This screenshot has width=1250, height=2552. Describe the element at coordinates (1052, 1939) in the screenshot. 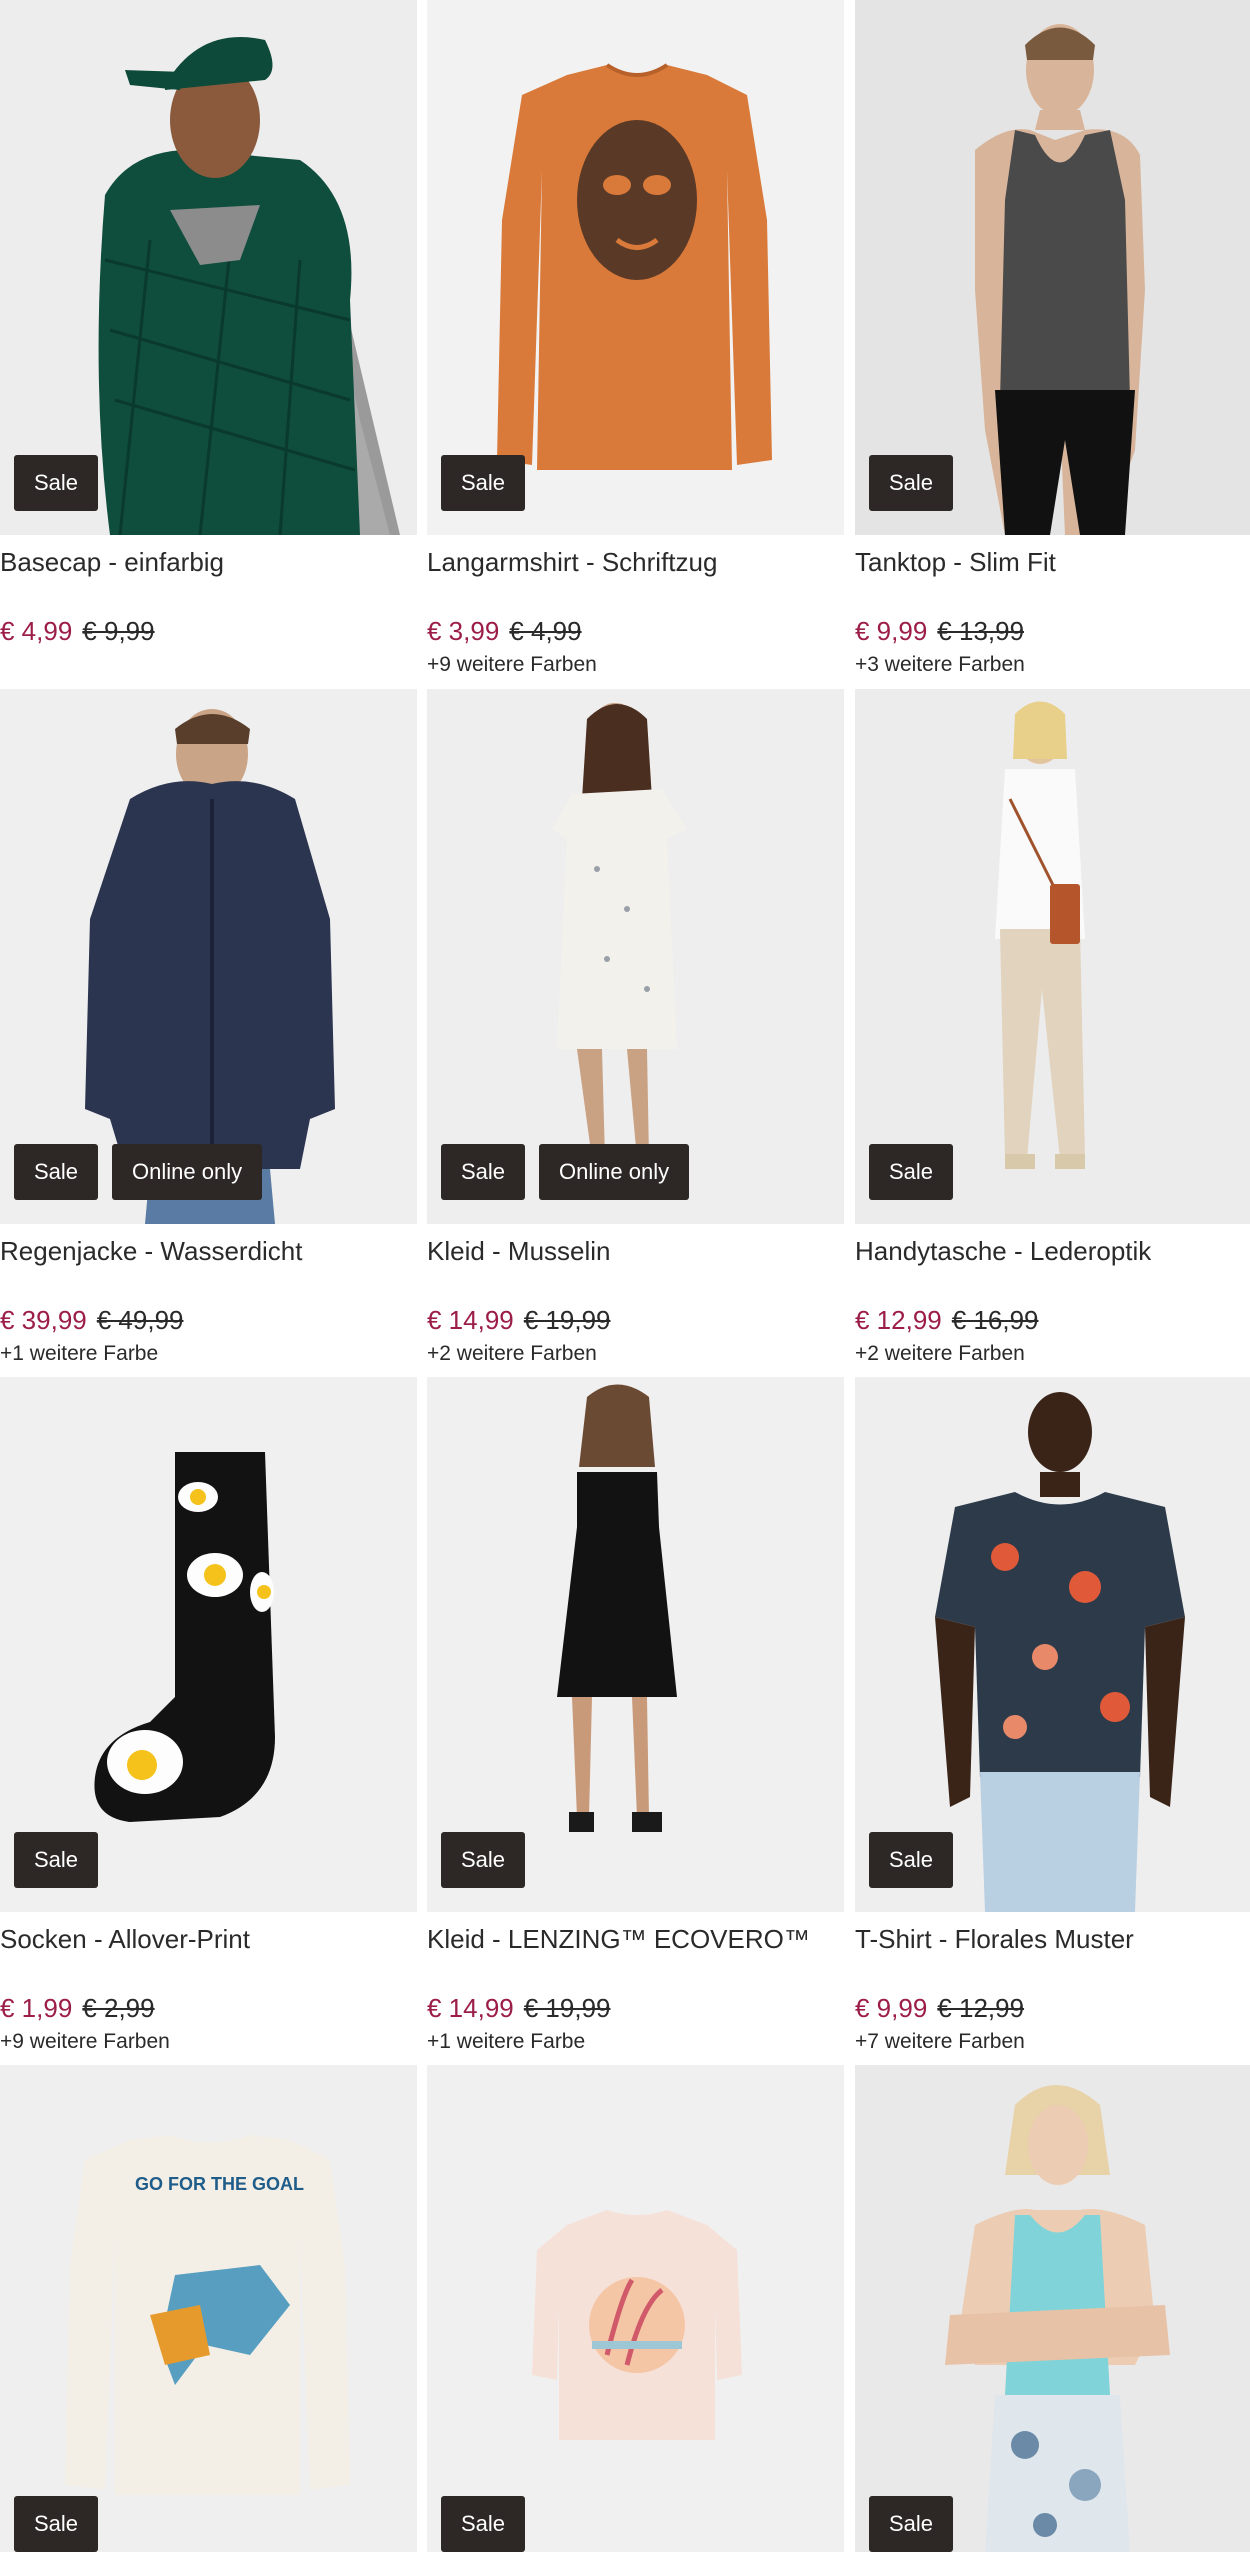

I see `product-title: T-Shirt - Florales Muster` at that location.